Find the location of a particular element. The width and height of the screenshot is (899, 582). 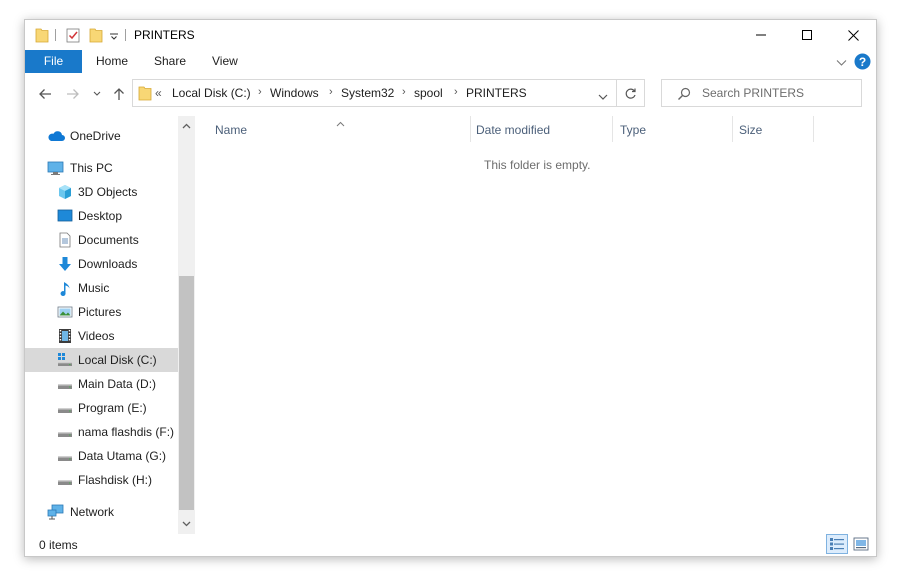

breadcrumb-windows: Windows is located at coordinates (294, 93).